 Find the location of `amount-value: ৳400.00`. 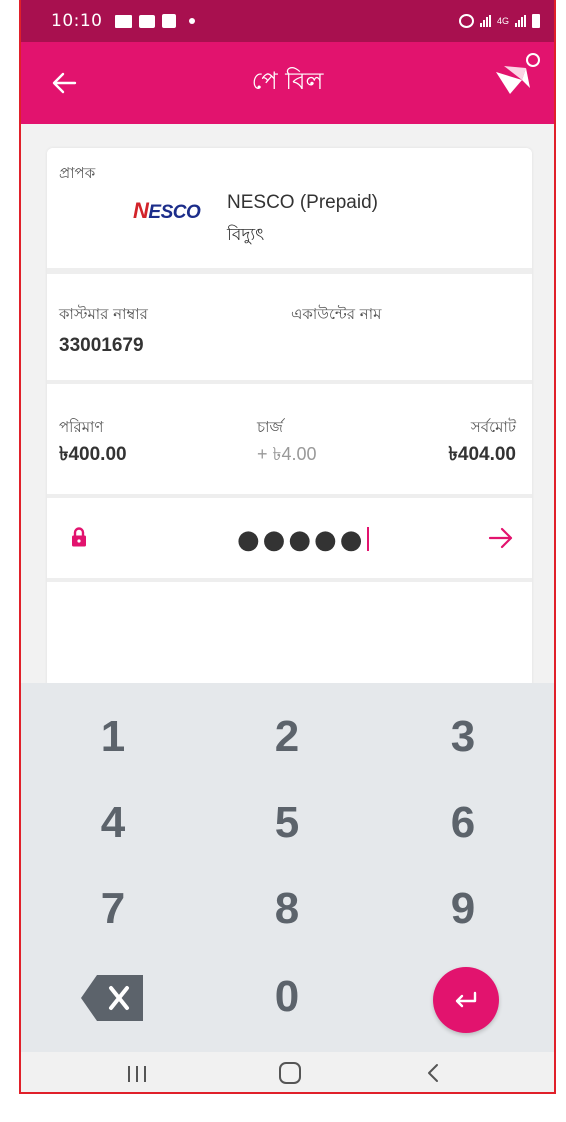

amount-value: ৳400.00 is located at coordinates (93, 454).